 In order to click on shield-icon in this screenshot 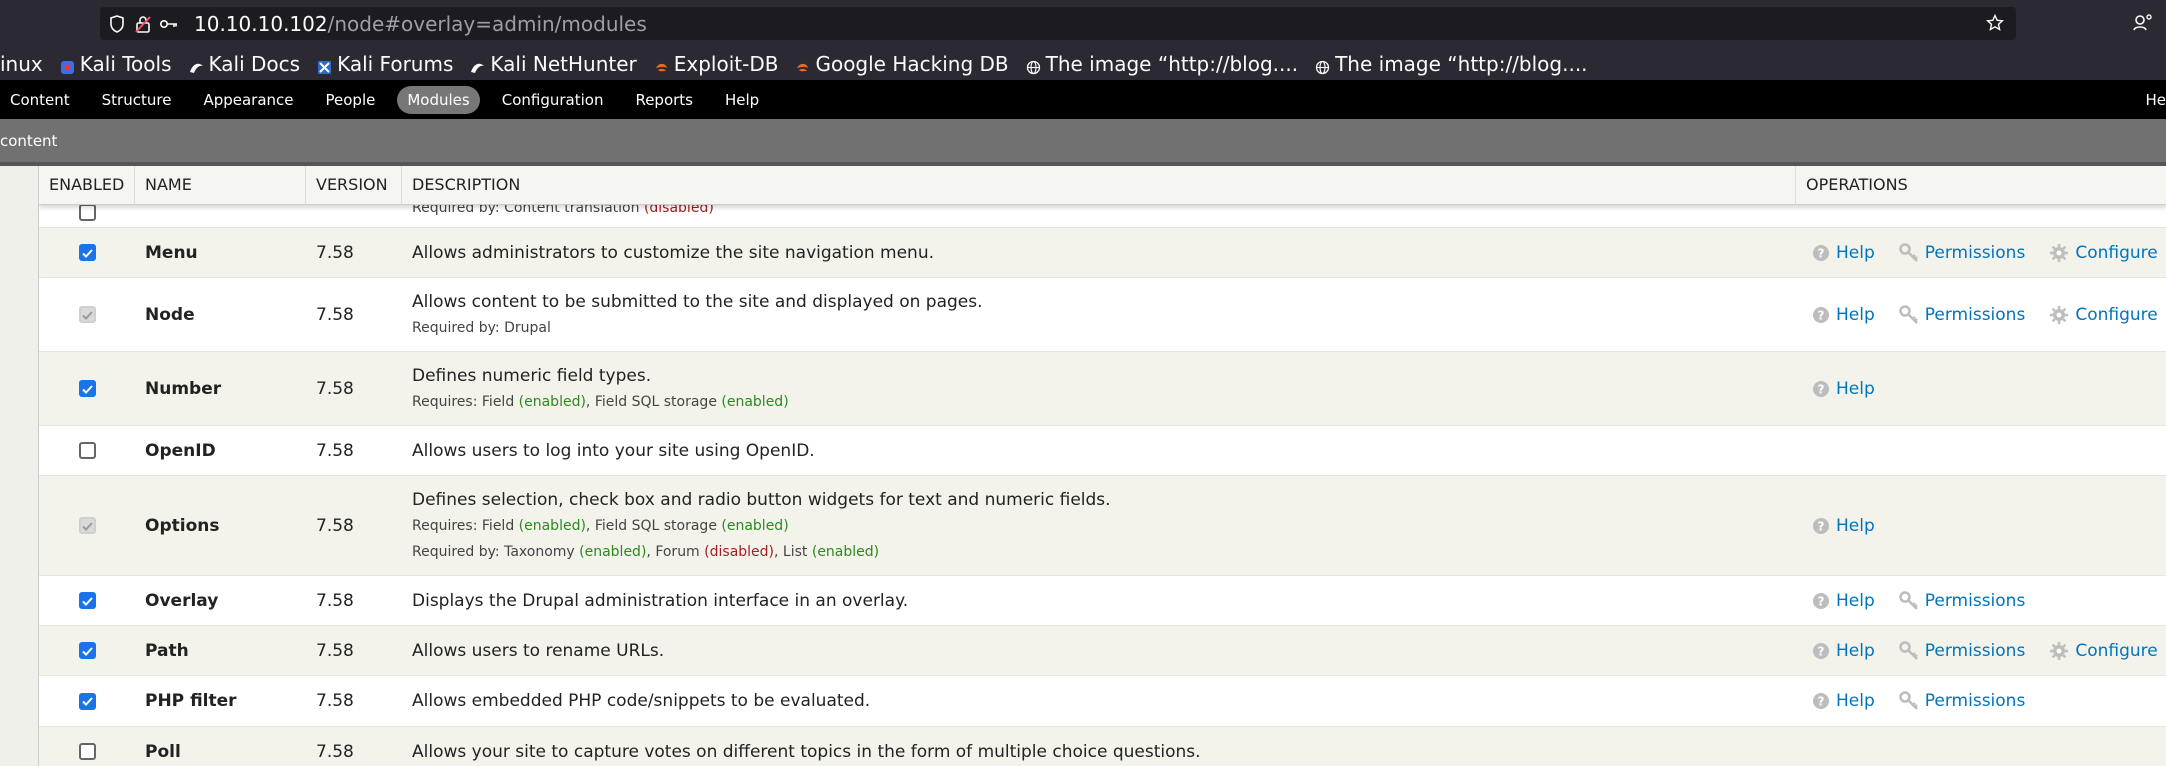, I will do `click(117, 23)`.